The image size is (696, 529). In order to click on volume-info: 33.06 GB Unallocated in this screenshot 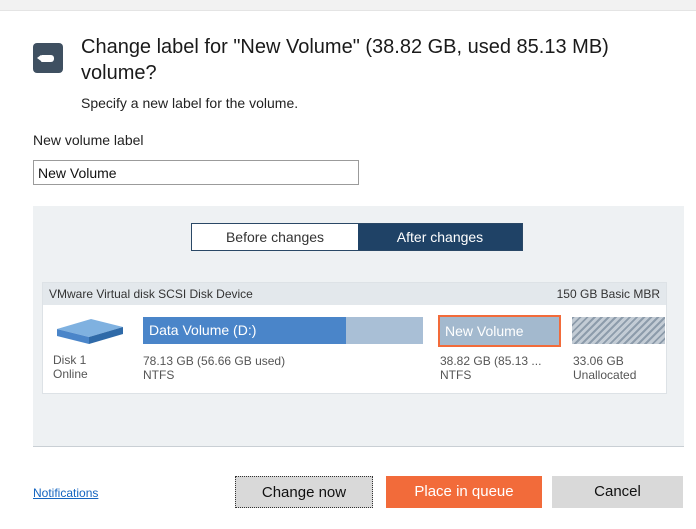, I will do `click(604, 368)`.